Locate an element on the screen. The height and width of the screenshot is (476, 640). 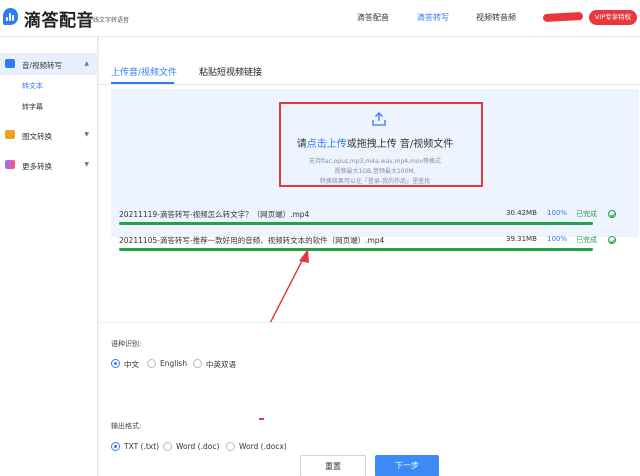
upload-instruction: 请点击上传或拖拽上传 音/视频文件 is located at coordinates (375, 142).